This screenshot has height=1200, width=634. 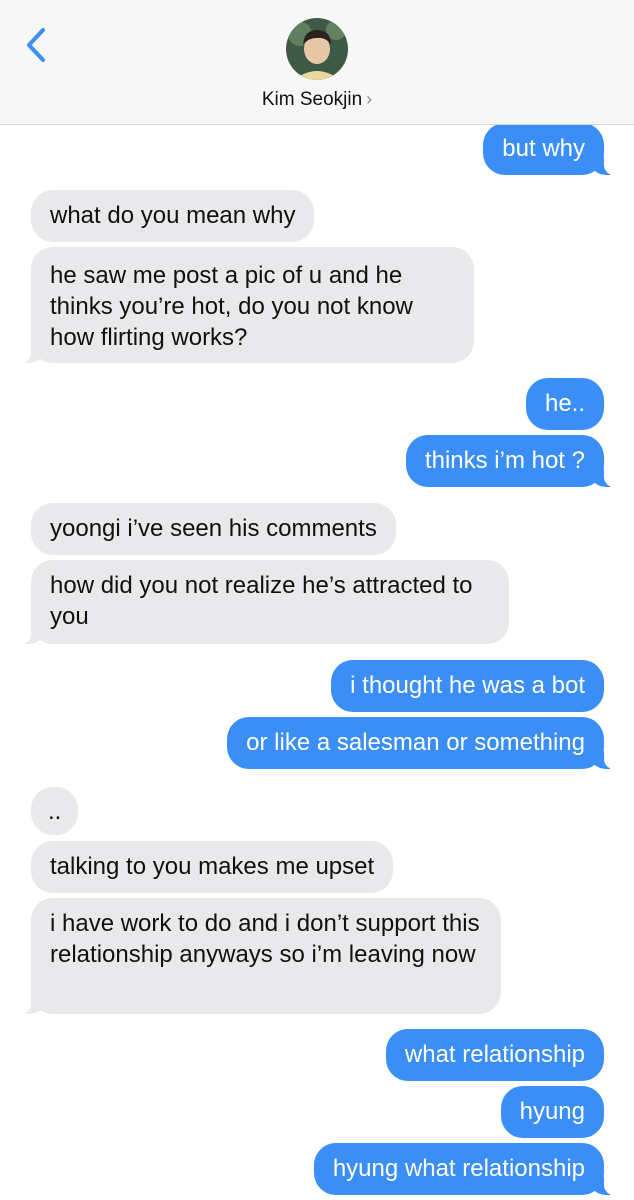 I want to click on received-message-bubble: what do you mean why, so click(x=173, y=216).